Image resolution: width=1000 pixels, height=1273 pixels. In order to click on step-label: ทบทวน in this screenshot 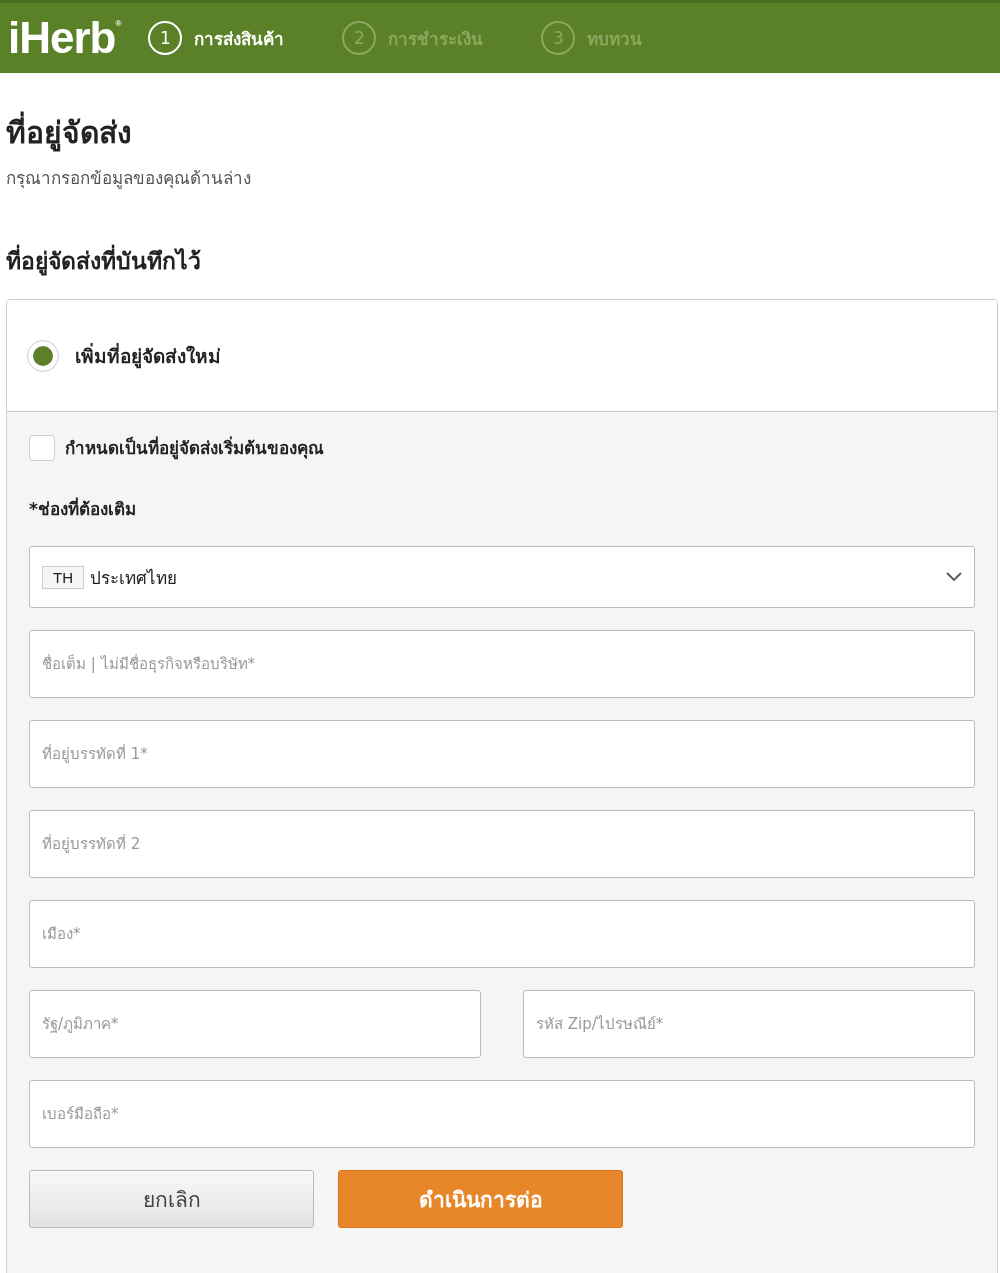, I will do `click(615, 39)`.